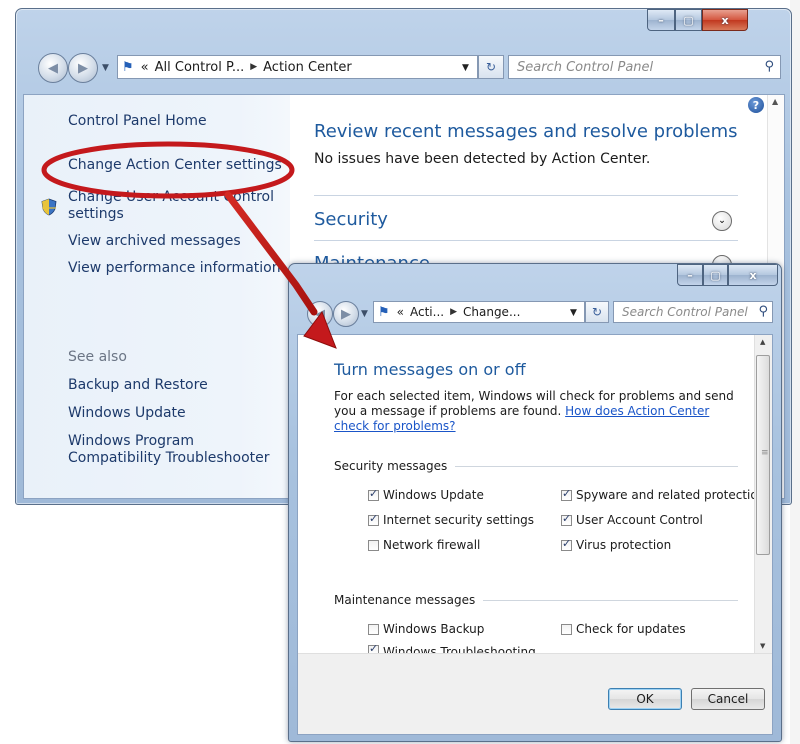  I want to click on scrollbar-thumb: ≡, so click(763, 455).